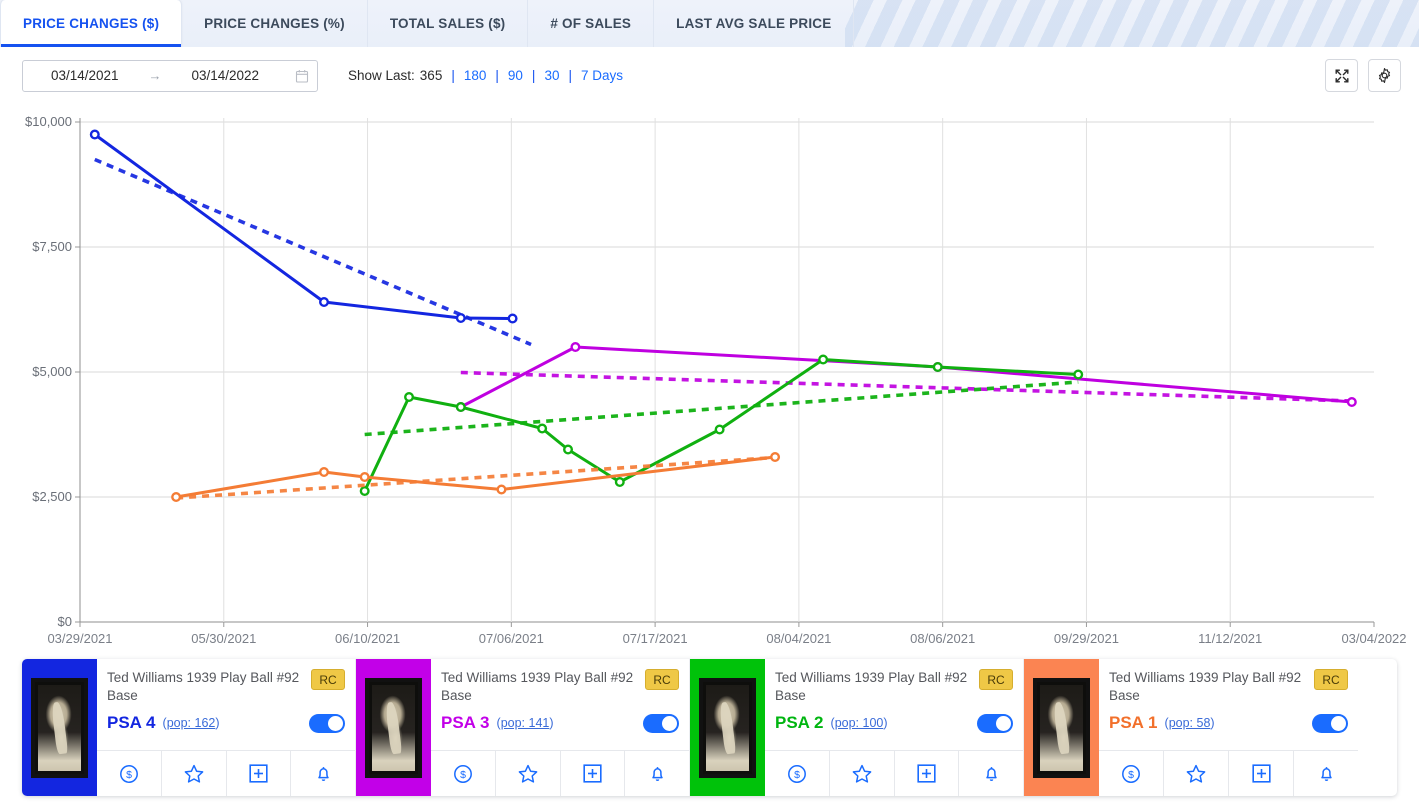 This screenshot has height=809, width=1419. Describe the element at coordinates (91, 23) in the screenshot. I see `tab-price-changes: PRICE CHANGES ($)` at that location.